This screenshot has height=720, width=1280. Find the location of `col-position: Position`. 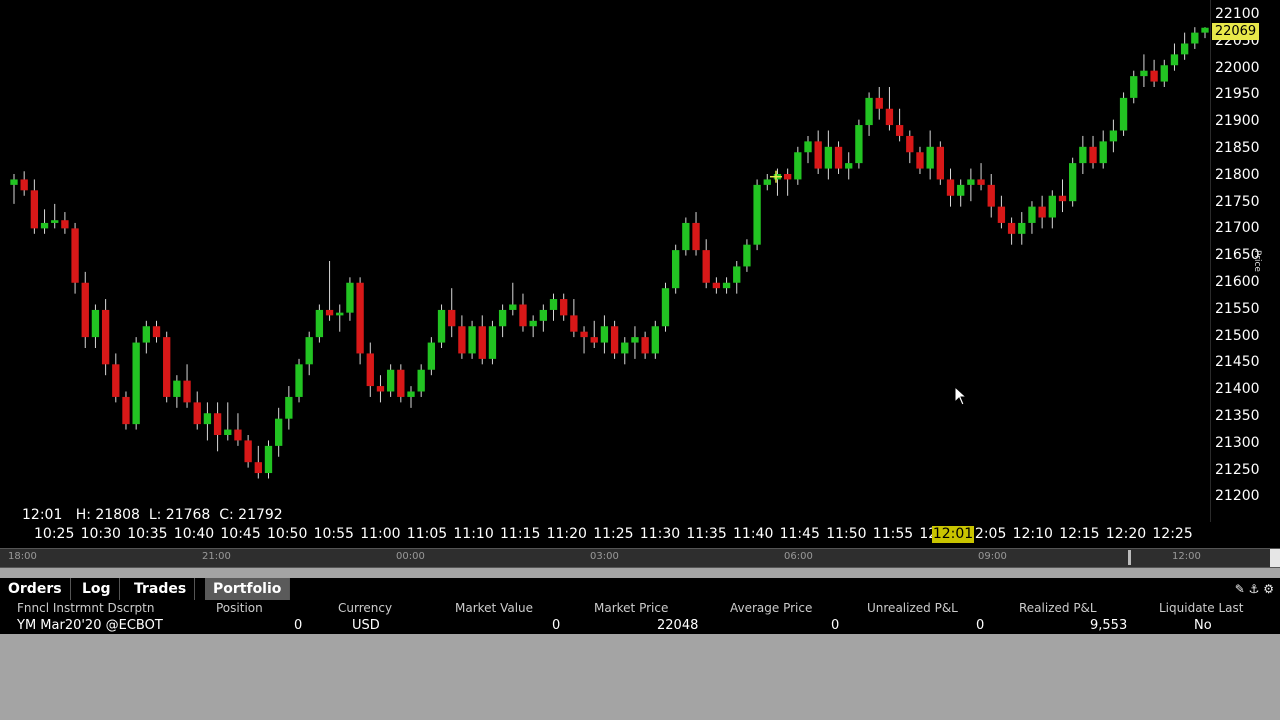

col-position: Position is located at coordinates (239, 608).